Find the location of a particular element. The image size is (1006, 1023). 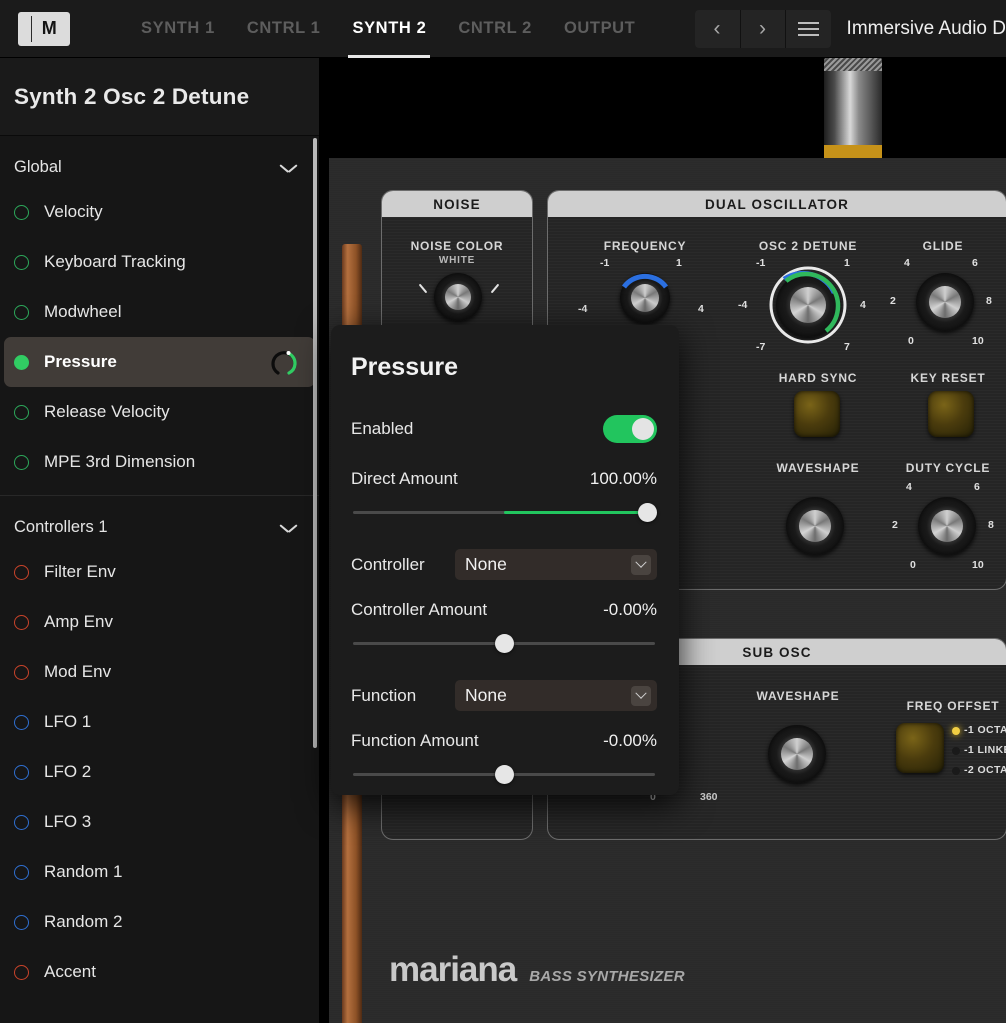

duty-scale-10: 10 is located at coordinates (978, 565).